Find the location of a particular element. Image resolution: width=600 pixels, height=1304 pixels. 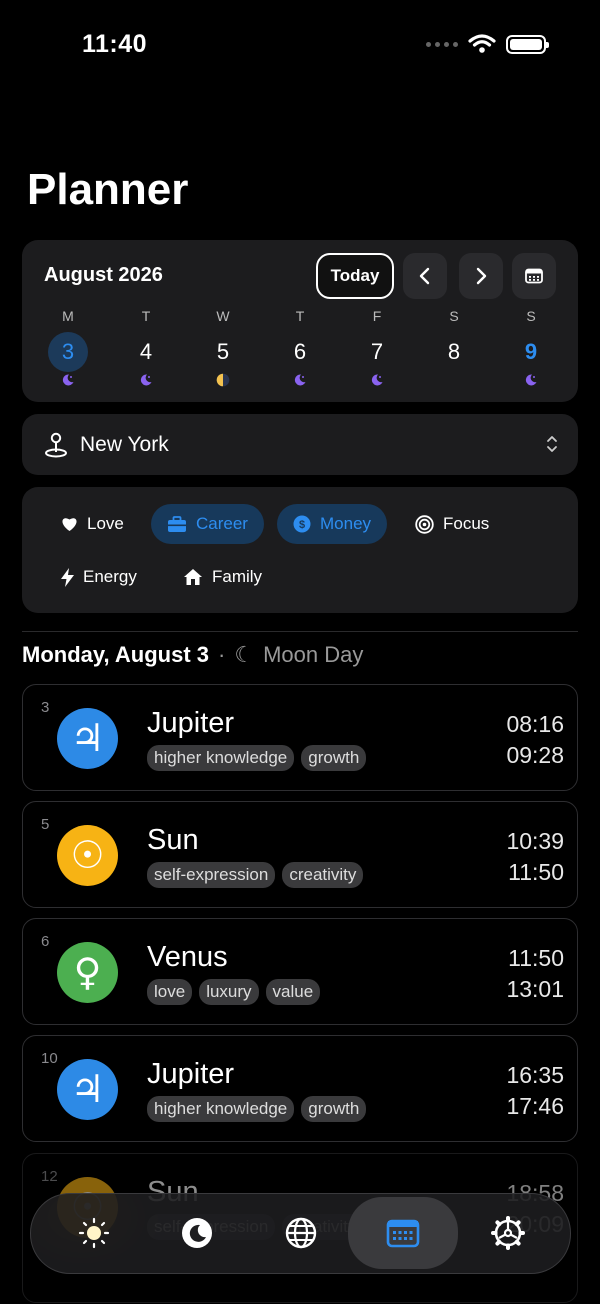

chevron-left-icon is located at coordinates (424, 276).